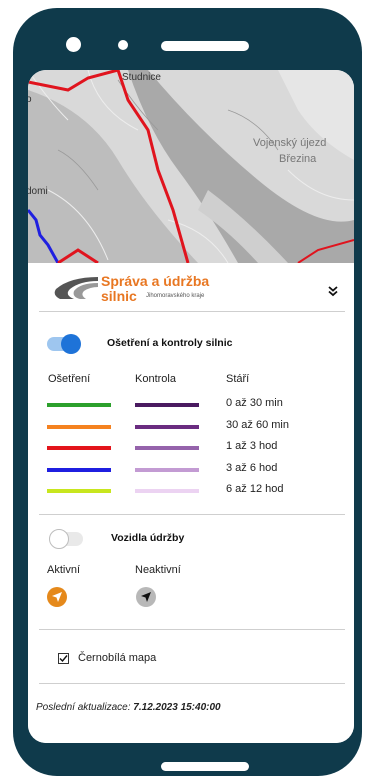  I want to click on treatment-section-title: Ošetření a kontroly silnic, so click(170, 343).